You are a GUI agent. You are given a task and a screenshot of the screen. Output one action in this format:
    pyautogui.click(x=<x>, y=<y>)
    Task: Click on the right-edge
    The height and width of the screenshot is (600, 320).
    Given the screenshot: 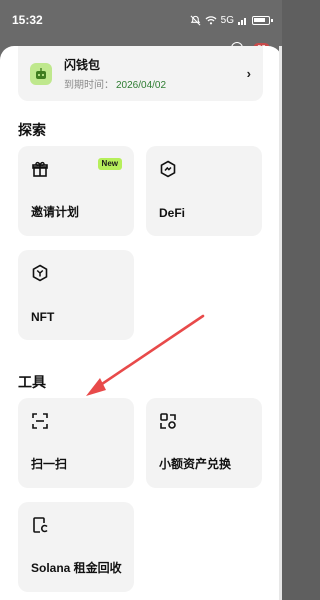 What is the action you would take?
    pyautogui.click(x=280, y=323)
    